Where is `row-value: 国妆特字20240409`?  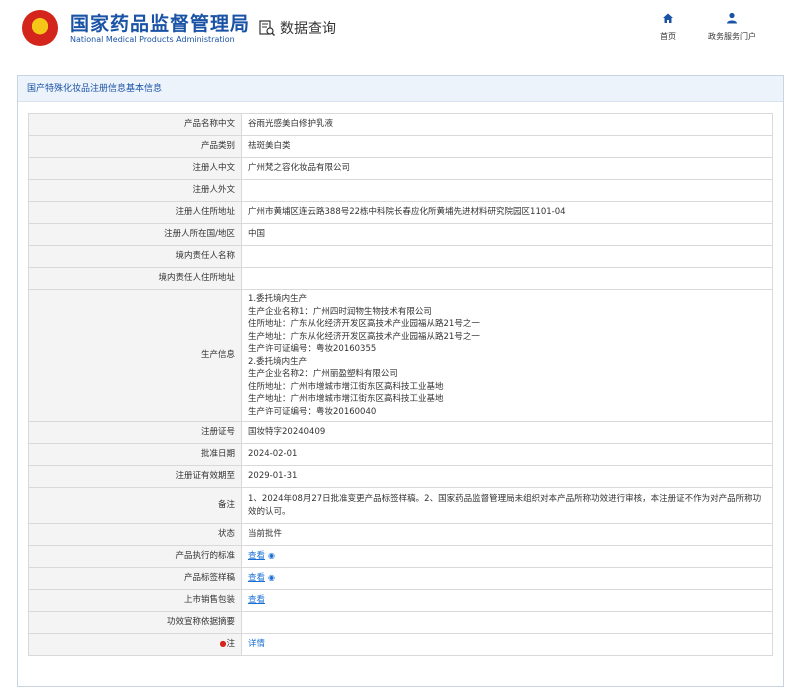
row-value: 国妆特字20240409 is located at coordinates (507, 432).